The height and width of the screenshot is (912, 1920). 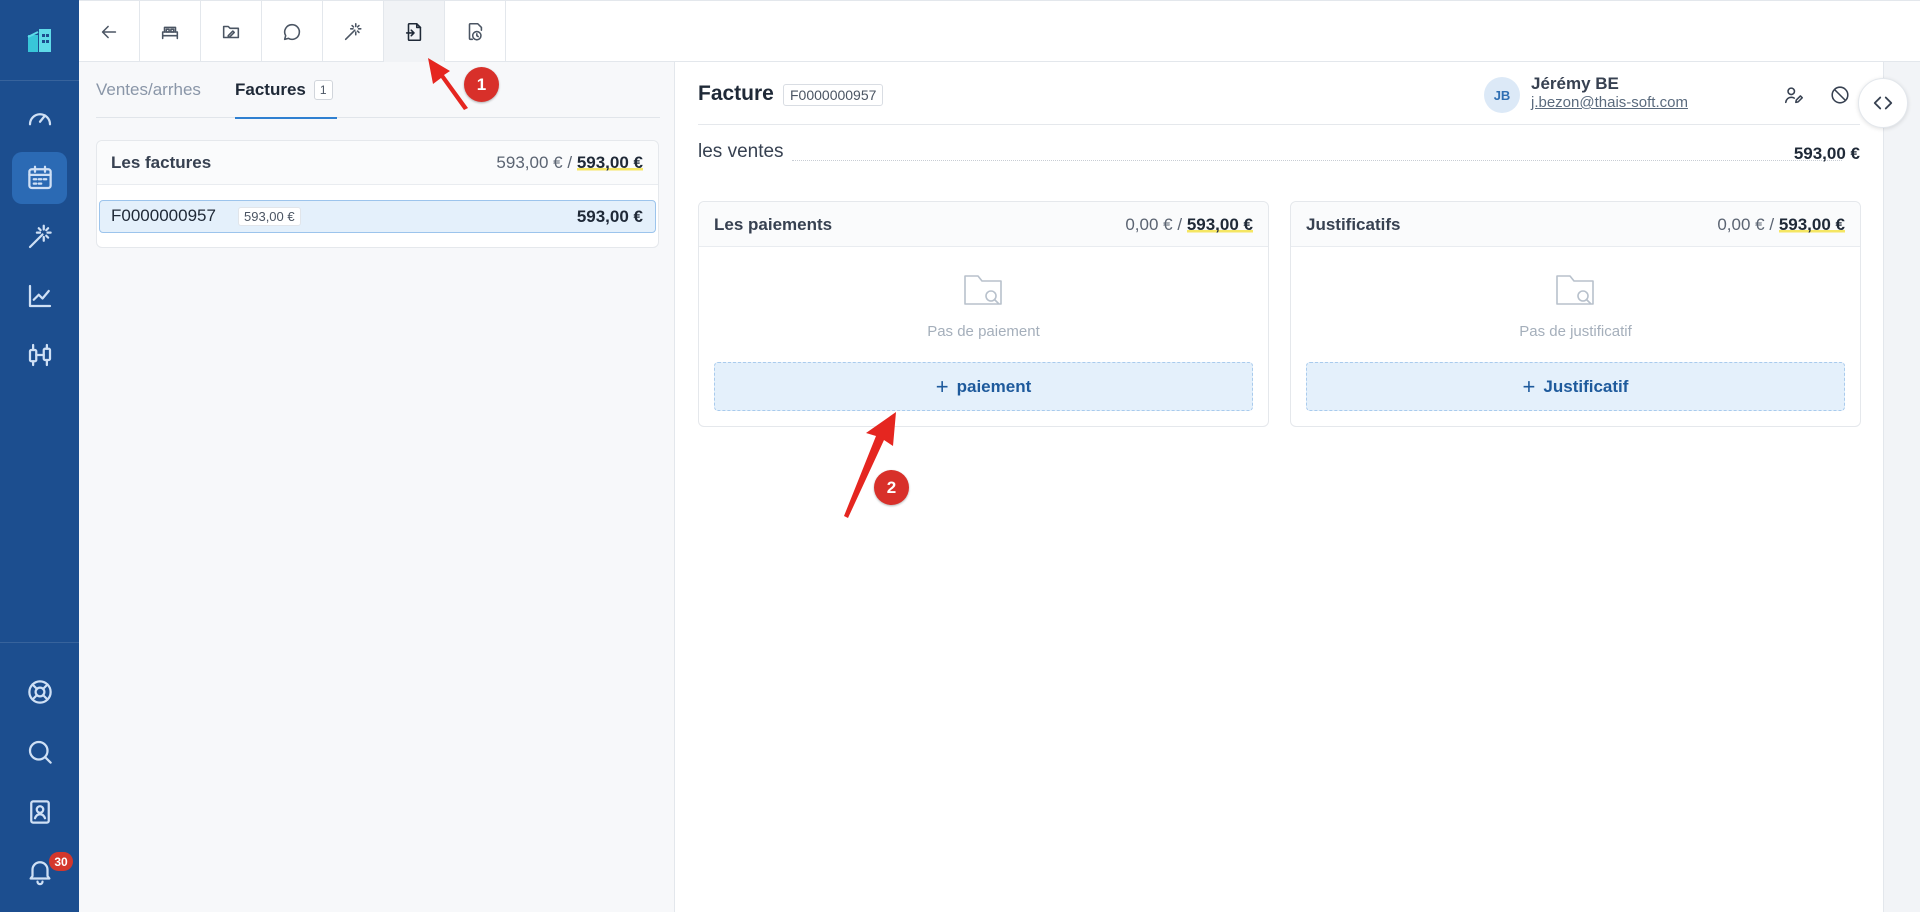 I want to click on search-icon, so click(x=40, y=752).